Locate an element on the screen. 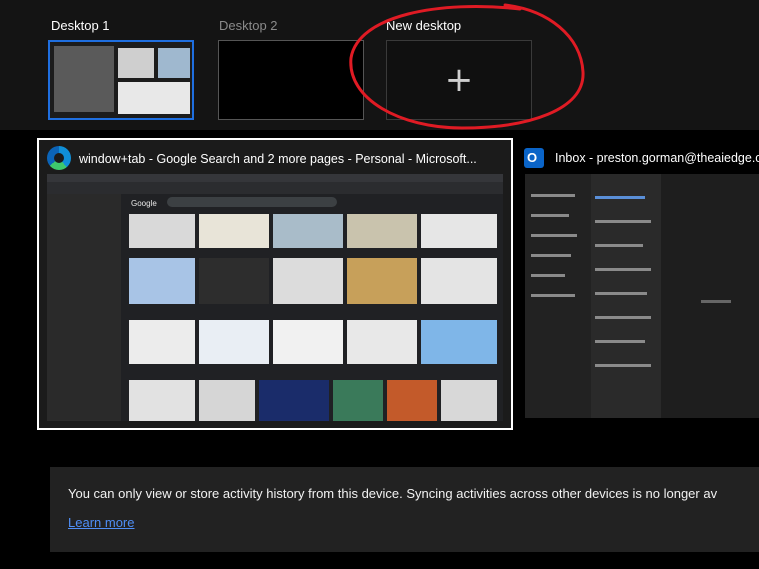 Image resolution: width=759 pixels, height=569 pixels. window-title: Inbox - preston.gorman@theaiedge.co is located at coordinates (657, 158).